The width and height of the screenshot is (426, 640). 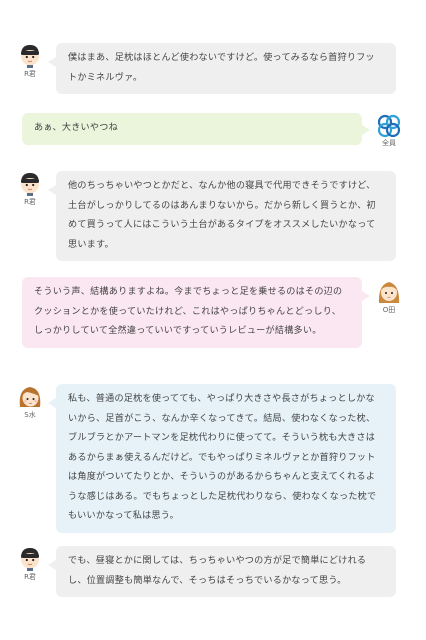 What do you see at coordinates (30, 397) in the screenshot?
I see `woman-avatar-icon` at bounding box center [30, 397].